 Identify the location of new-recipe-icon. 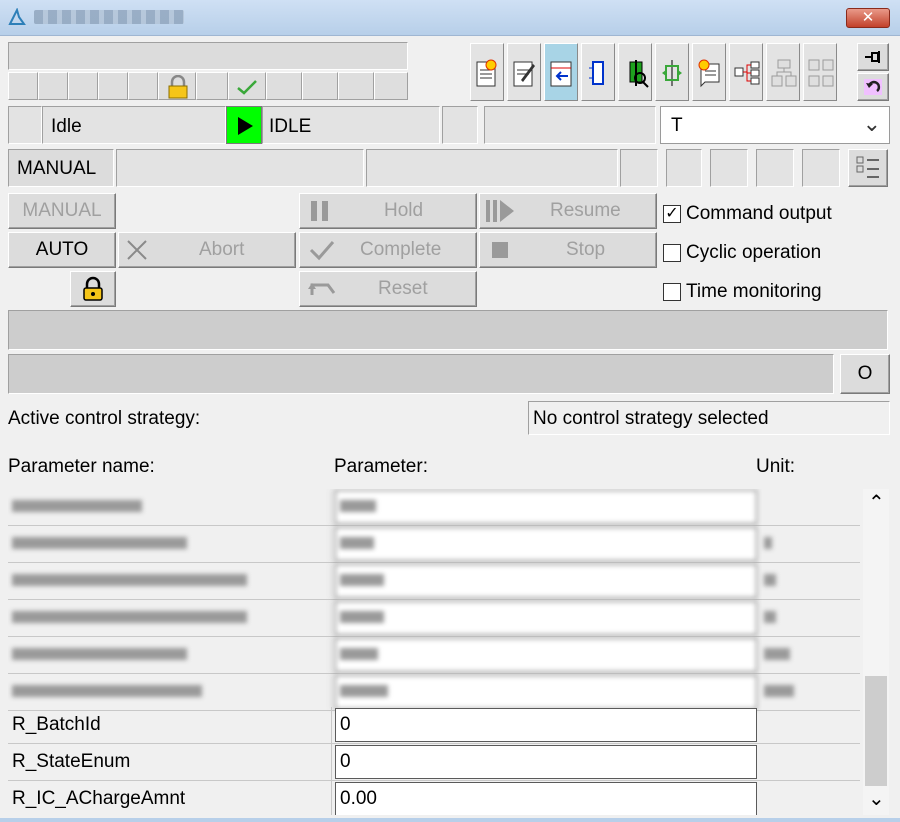
(487, 72).